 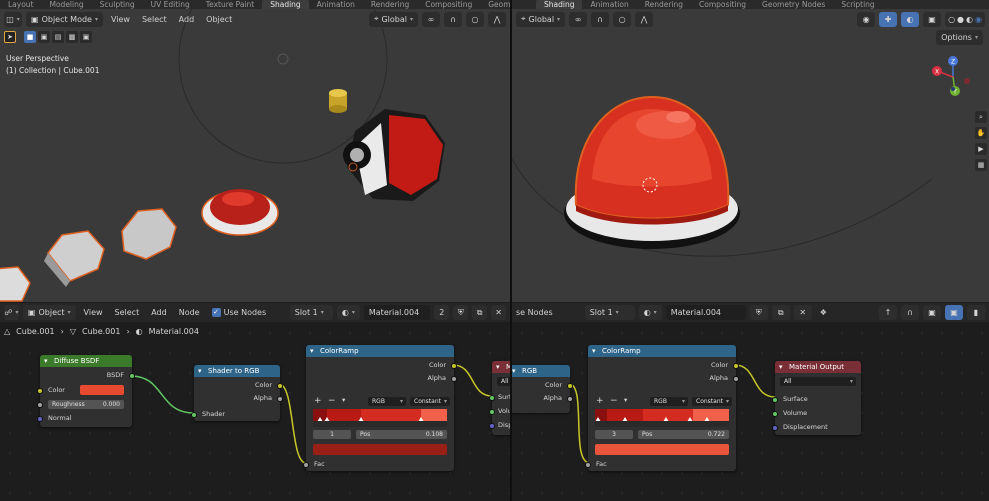 I want to click on pan-button: ✋, so click(x=981, y=133).